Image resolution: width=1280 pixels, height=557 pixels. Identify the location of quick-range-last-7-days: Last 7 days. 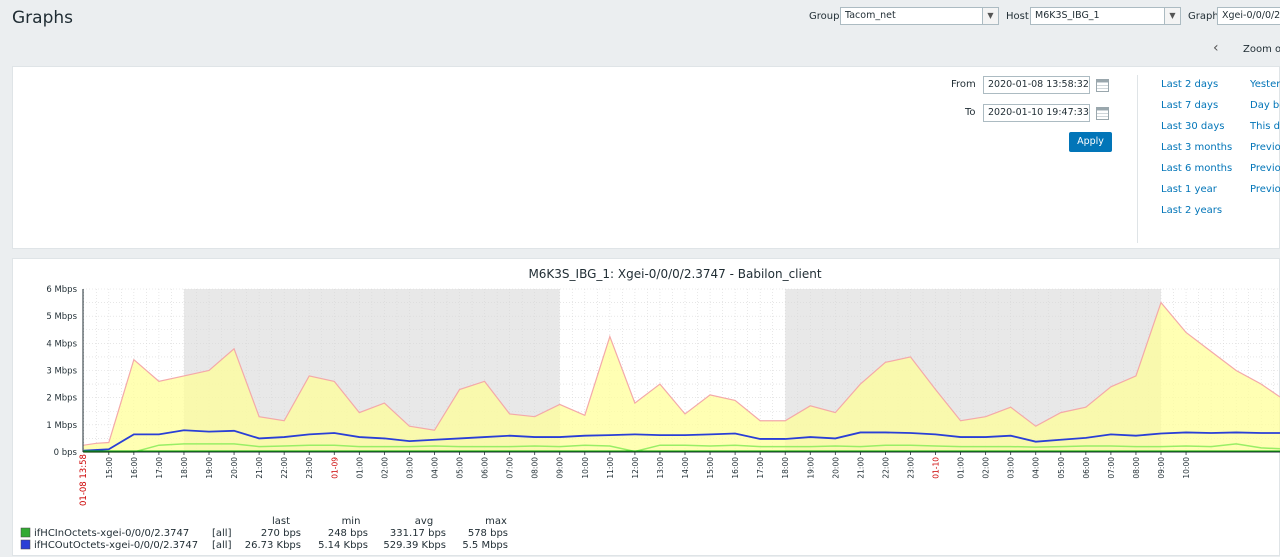
(1189, 105).